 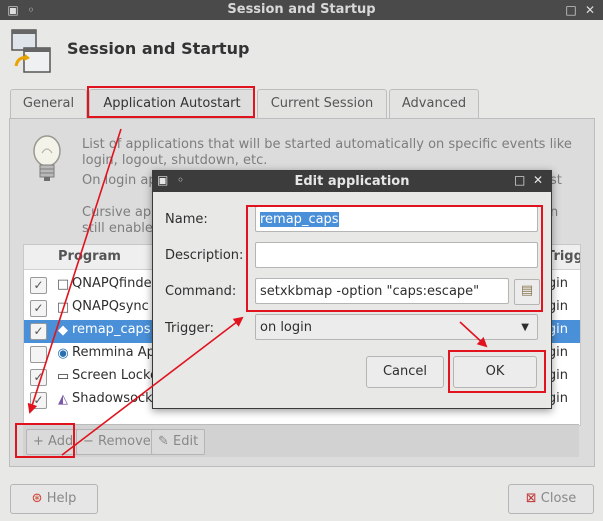 What do you see at coordinates (473, 334) in the screenshot?
I see `arrow-to-ok` at bounding box center [473, 334].